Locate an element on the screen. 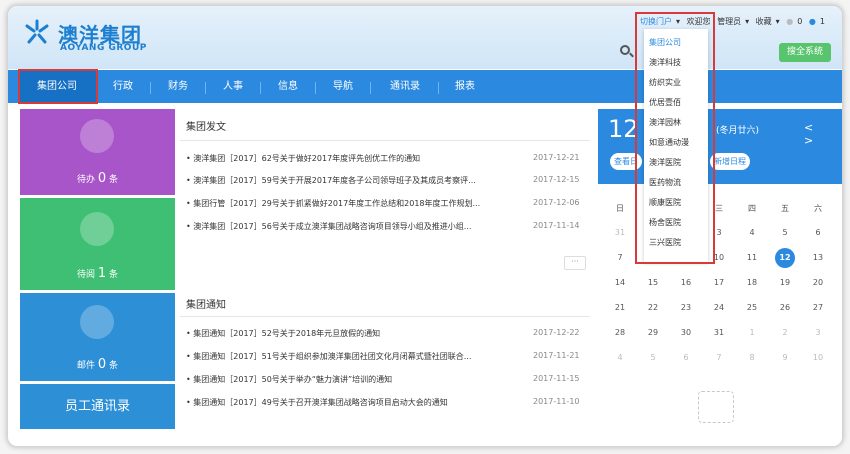  calendar-day-cell: 13 is located at coordinates (818, 258).